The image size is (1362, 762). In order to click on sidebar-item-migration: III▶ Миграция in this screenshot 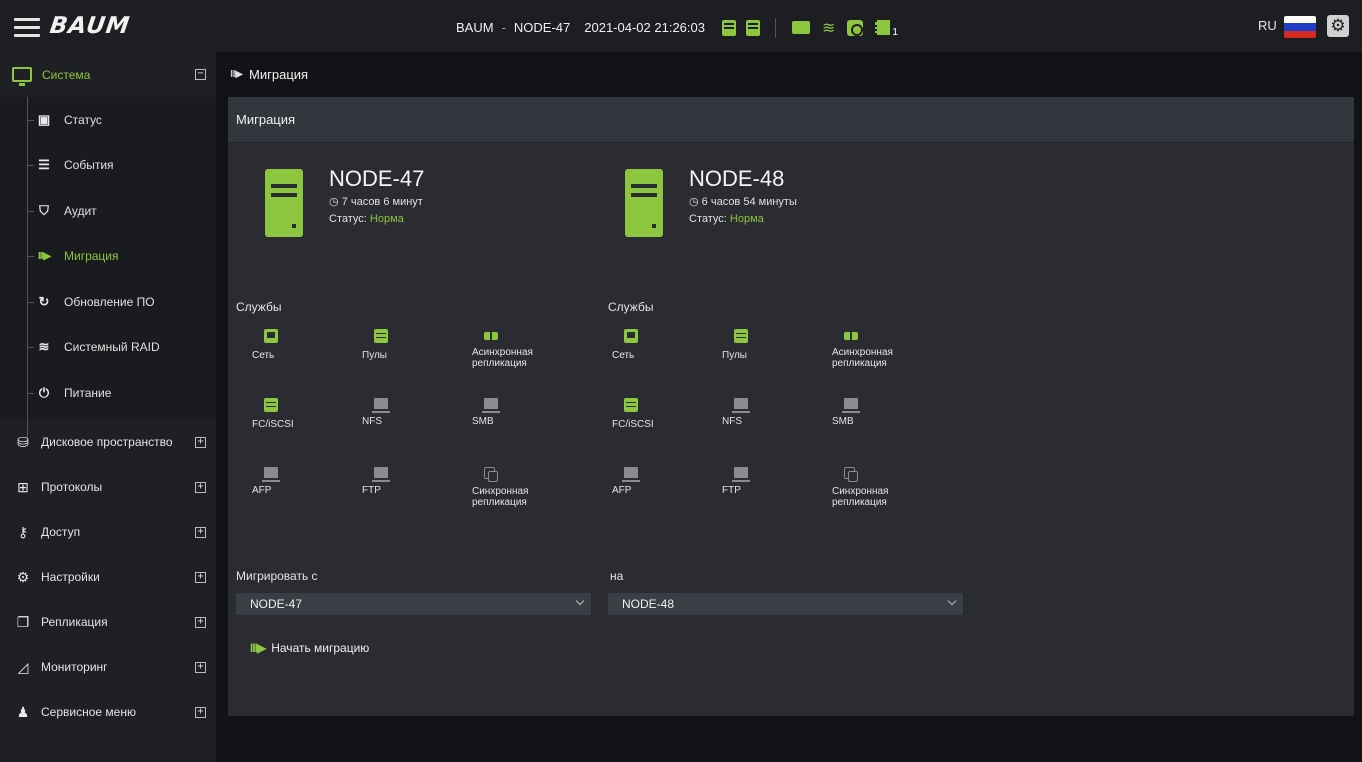, I will do `click(108, 257)`.